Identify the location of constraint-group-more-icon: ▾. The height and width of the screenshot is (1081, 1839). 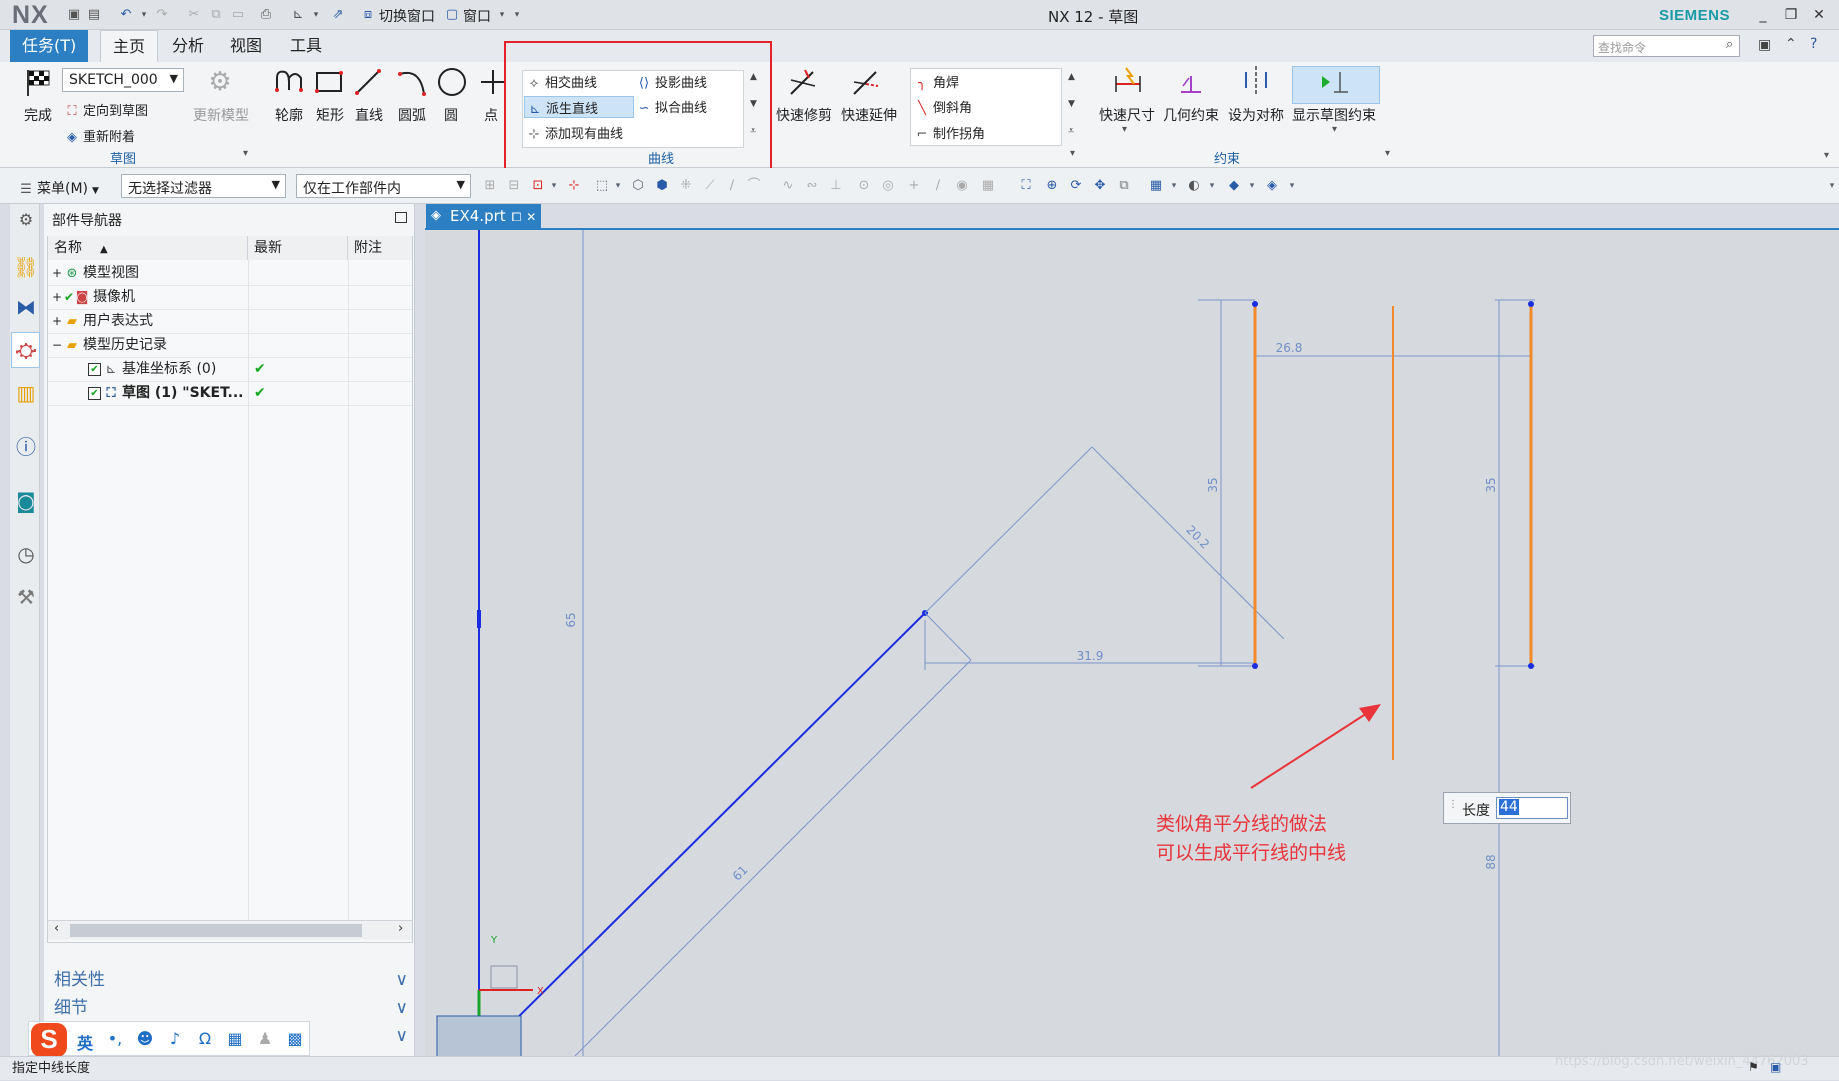
(1387, 153).